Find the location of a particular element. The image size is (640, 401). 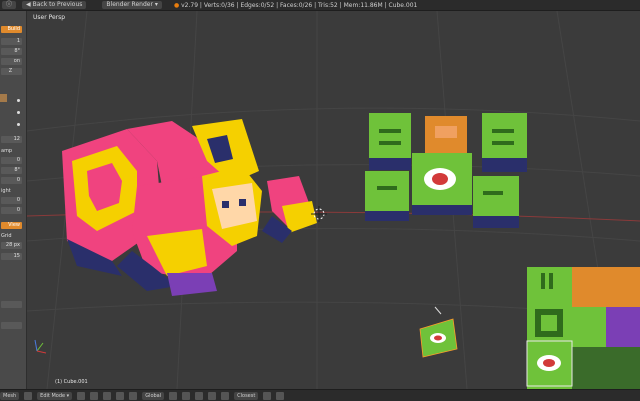

shading-icon is located at coordinates (81, 395).